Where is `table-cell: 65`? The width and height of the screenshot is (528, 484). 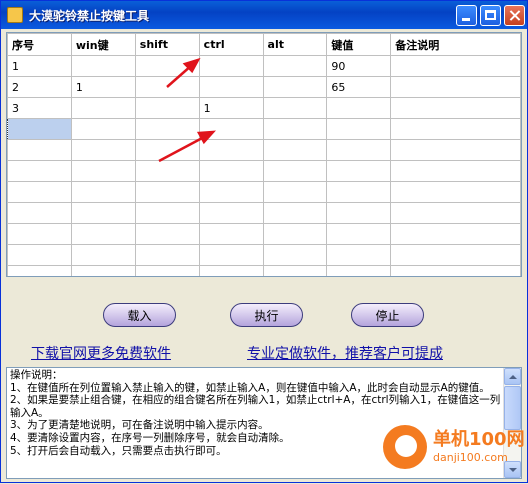 table-cell: 65 is located at coordinates (359, 87).